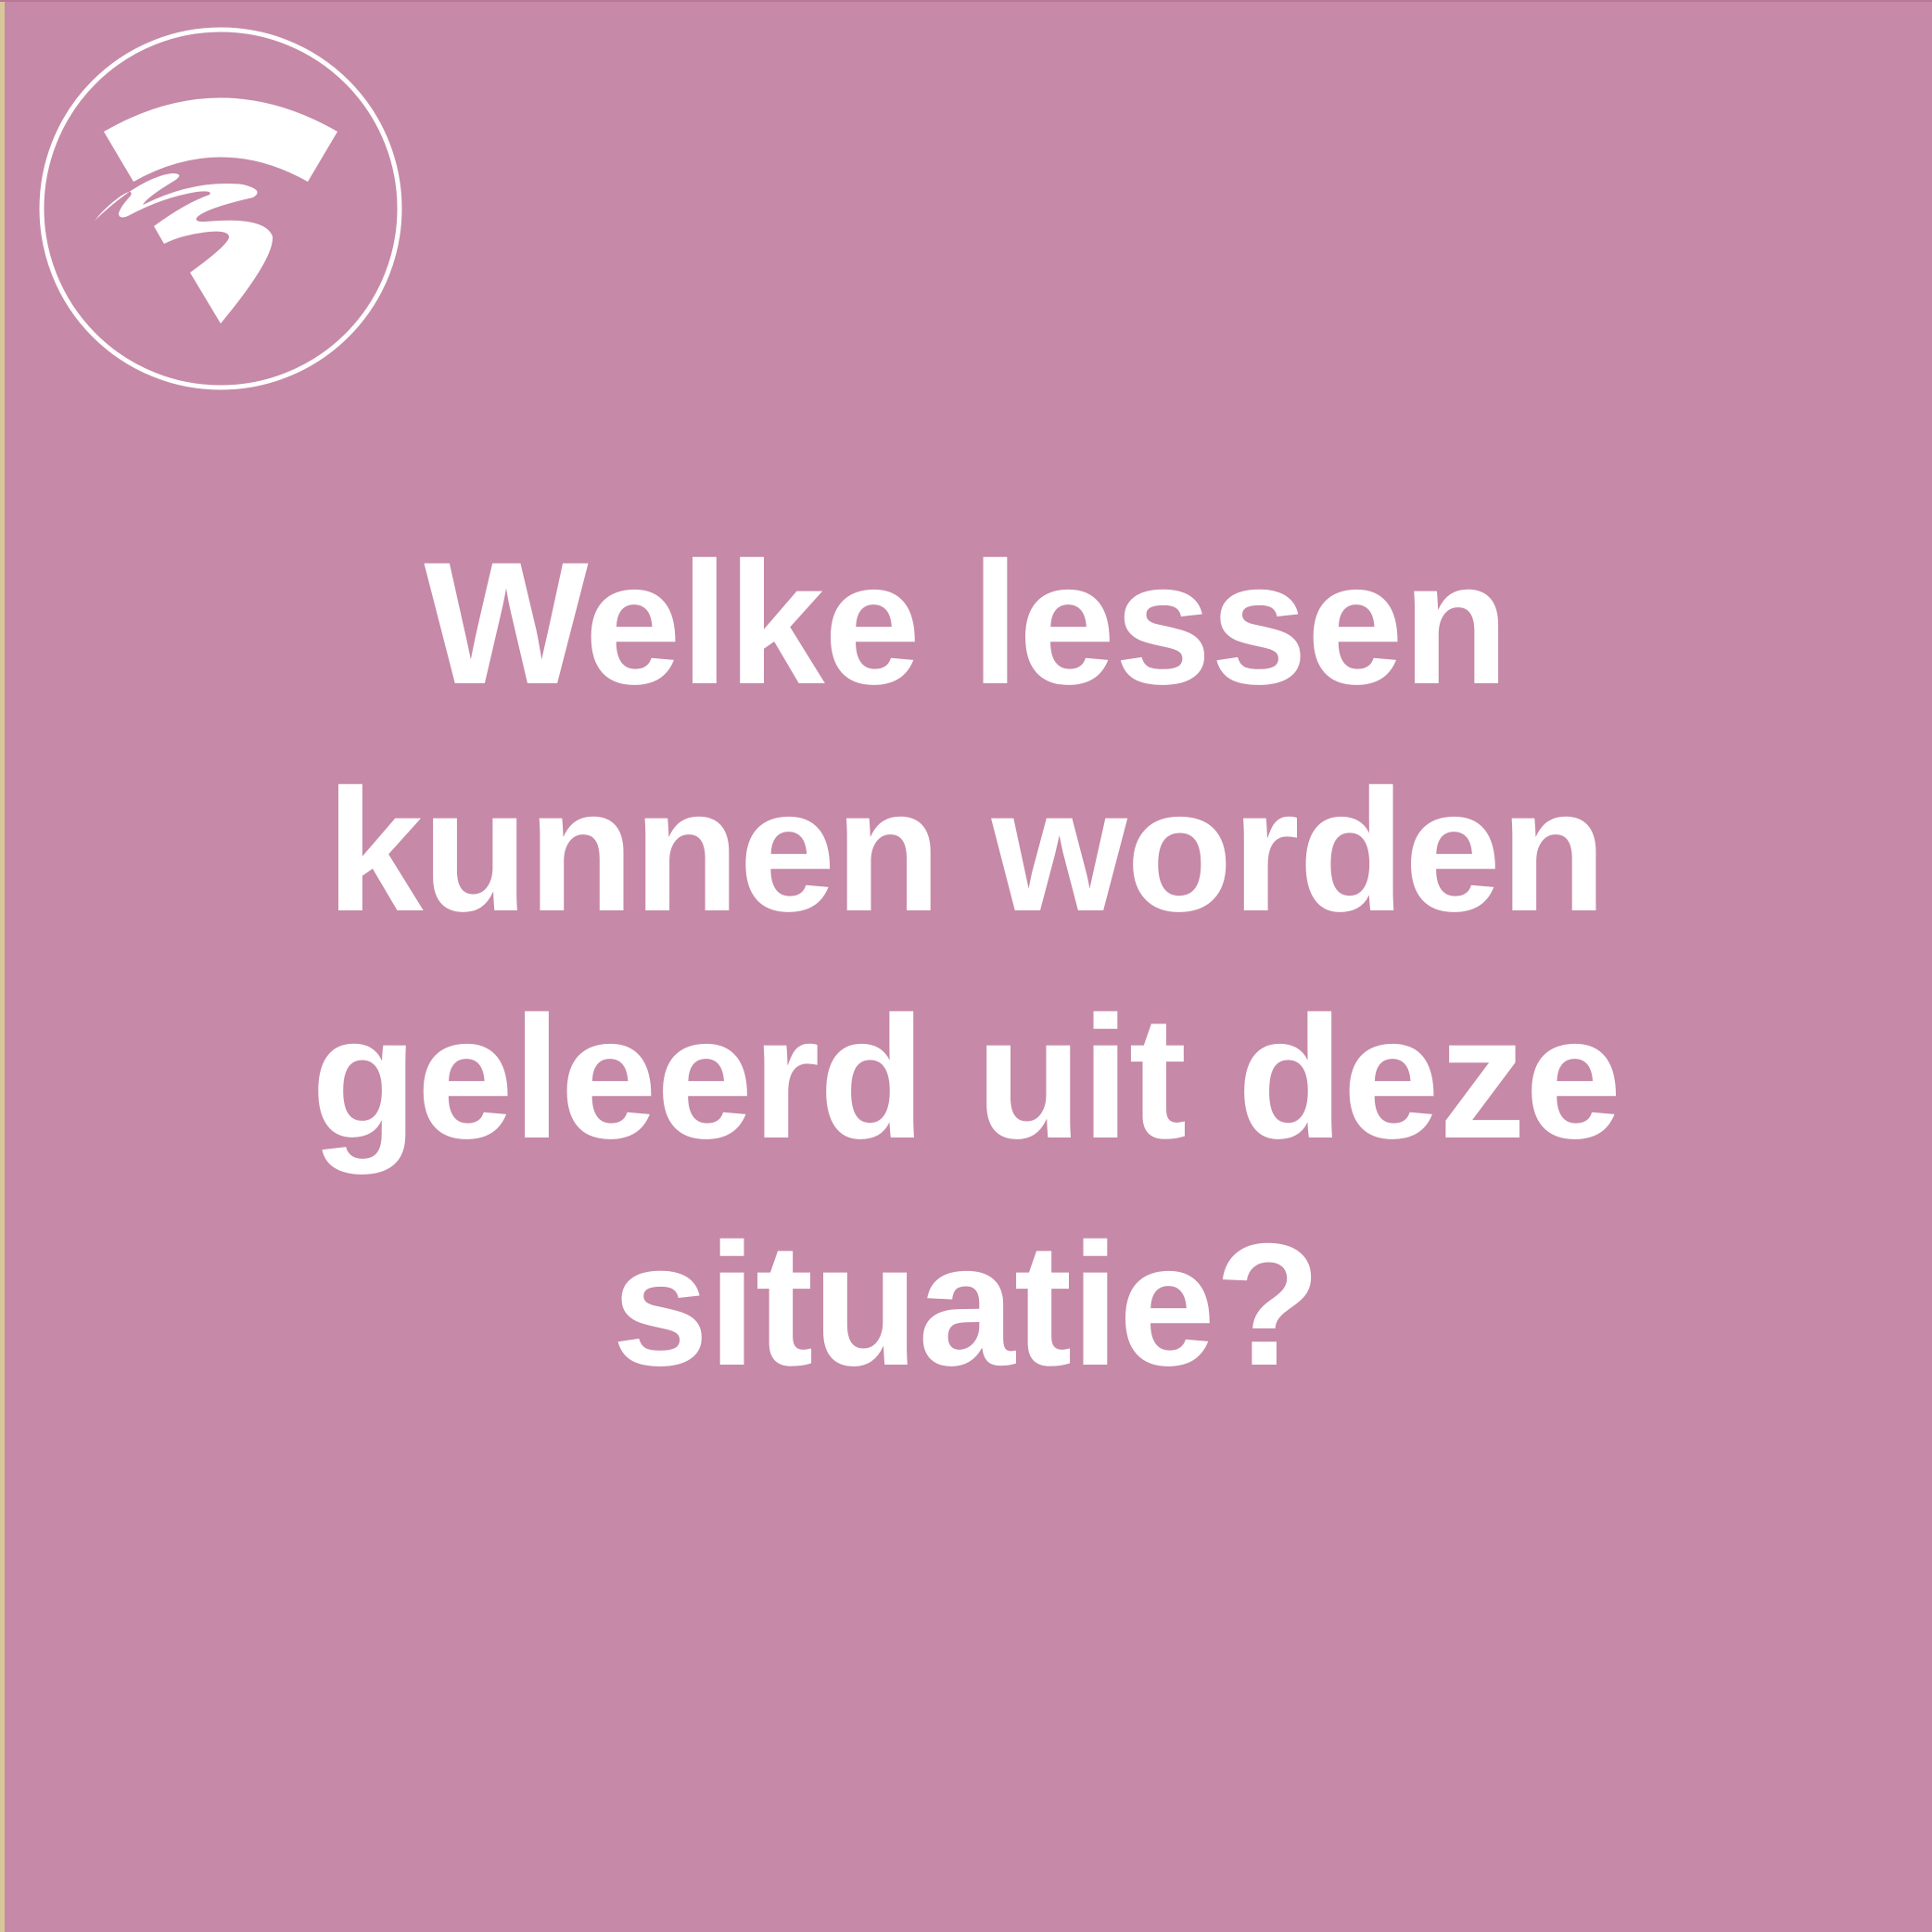 The height and width of the screenshot is (1932, 1932). What do you see at coordinates (966, 1) in the screenshot?
I see `top-edge-stripe` at bounding box center [966, 1].